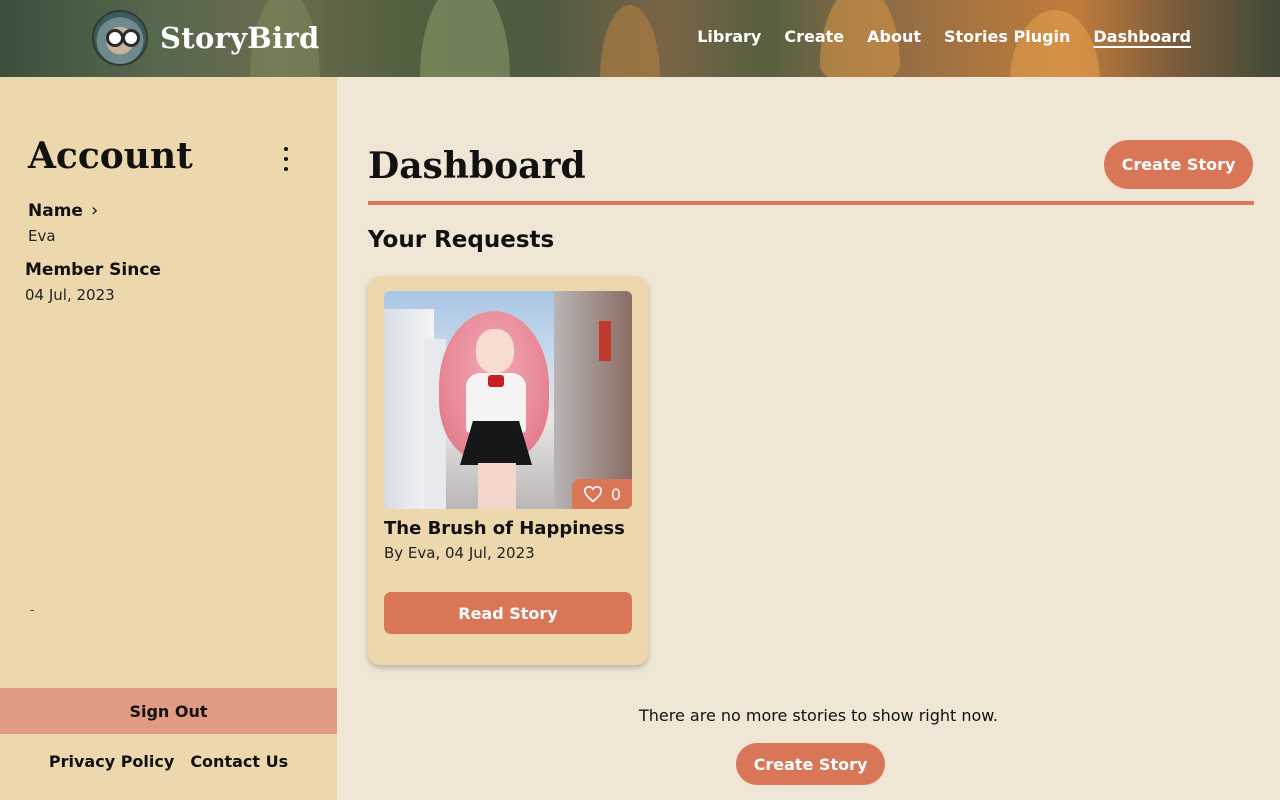  I want to click on footer-links: Privacy Policy Contact Us, so click(168, 761).